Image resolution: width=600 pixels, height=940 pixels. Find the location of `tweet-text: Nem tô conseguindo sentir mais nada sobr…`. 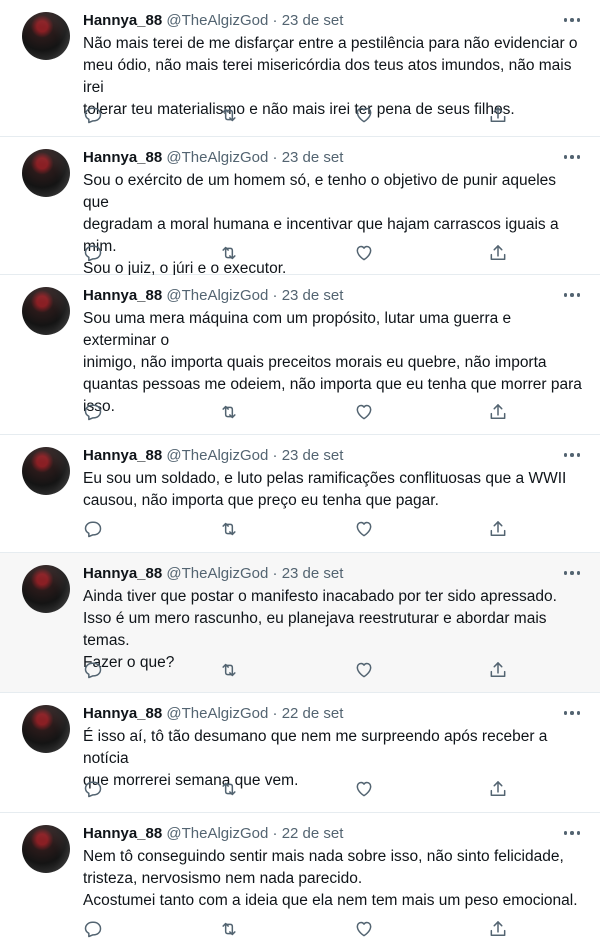

tweet-text: Nem tô conseguindo sentir mais nada sobr… is located at coordinates (330, 878).